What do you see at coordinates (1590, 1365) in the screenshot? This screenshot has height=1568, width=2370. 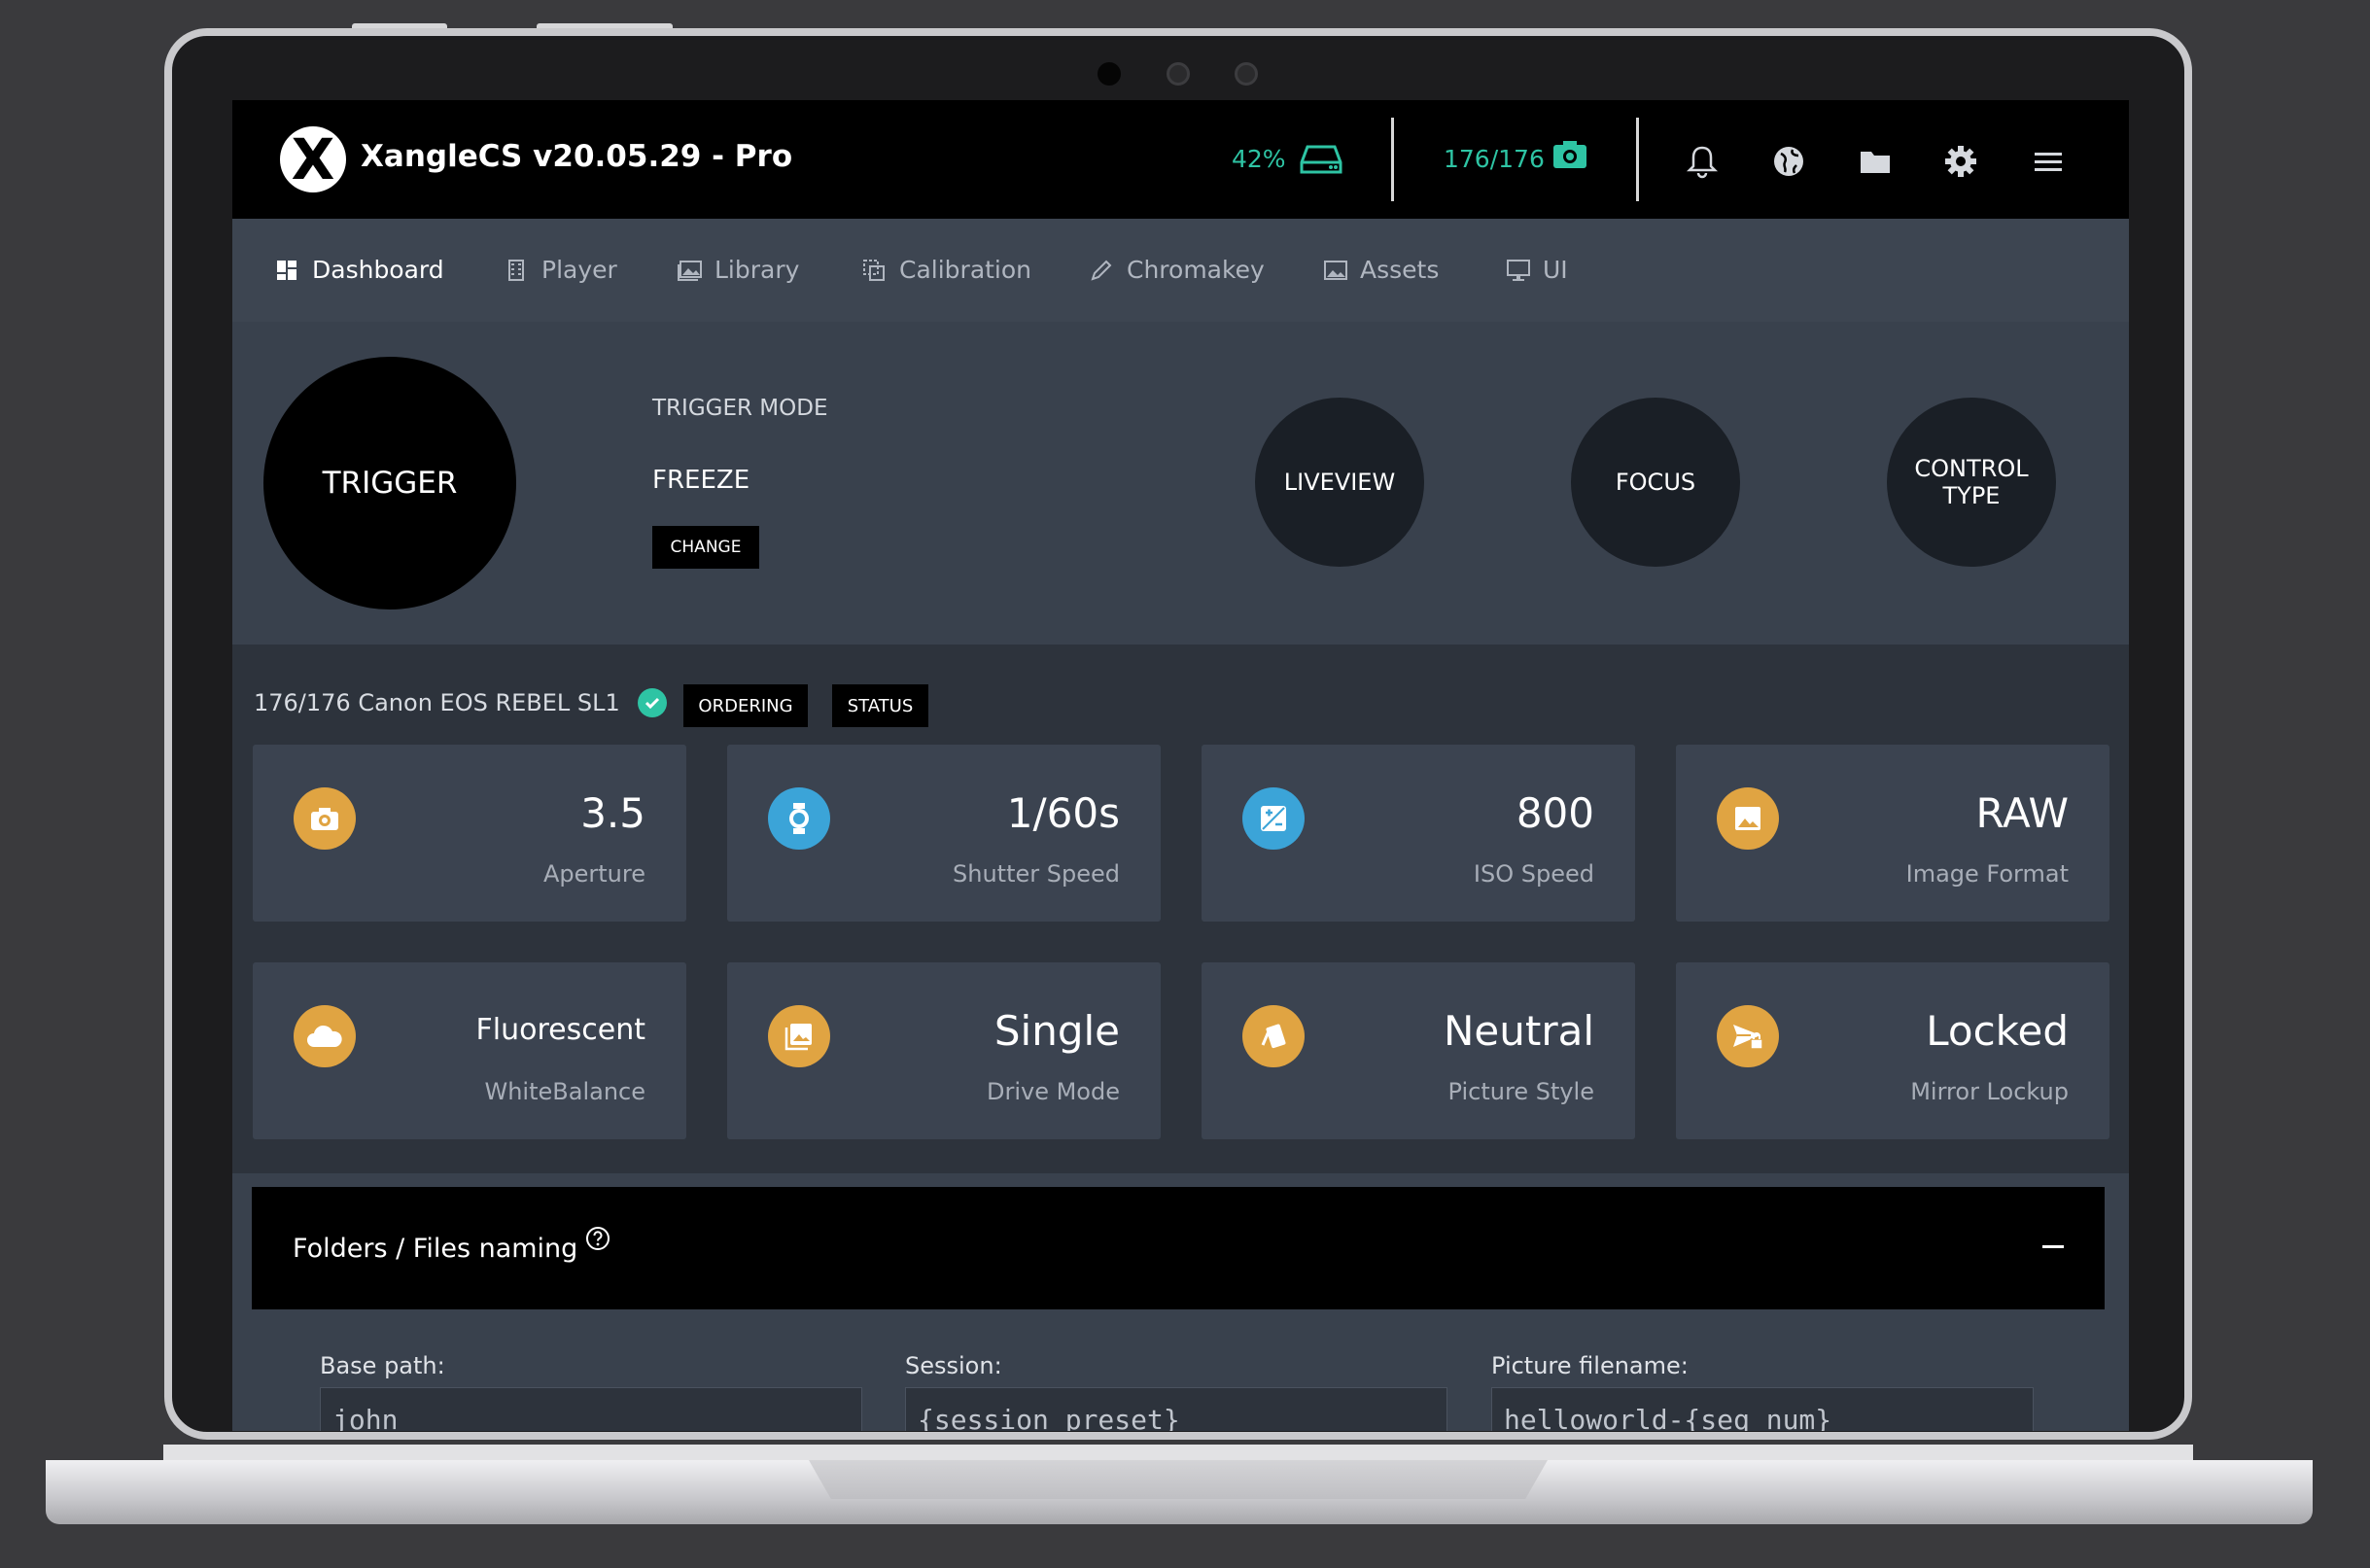 I see `picture-filename-label: Picture filename:` at bounding box center [1590, 1365].